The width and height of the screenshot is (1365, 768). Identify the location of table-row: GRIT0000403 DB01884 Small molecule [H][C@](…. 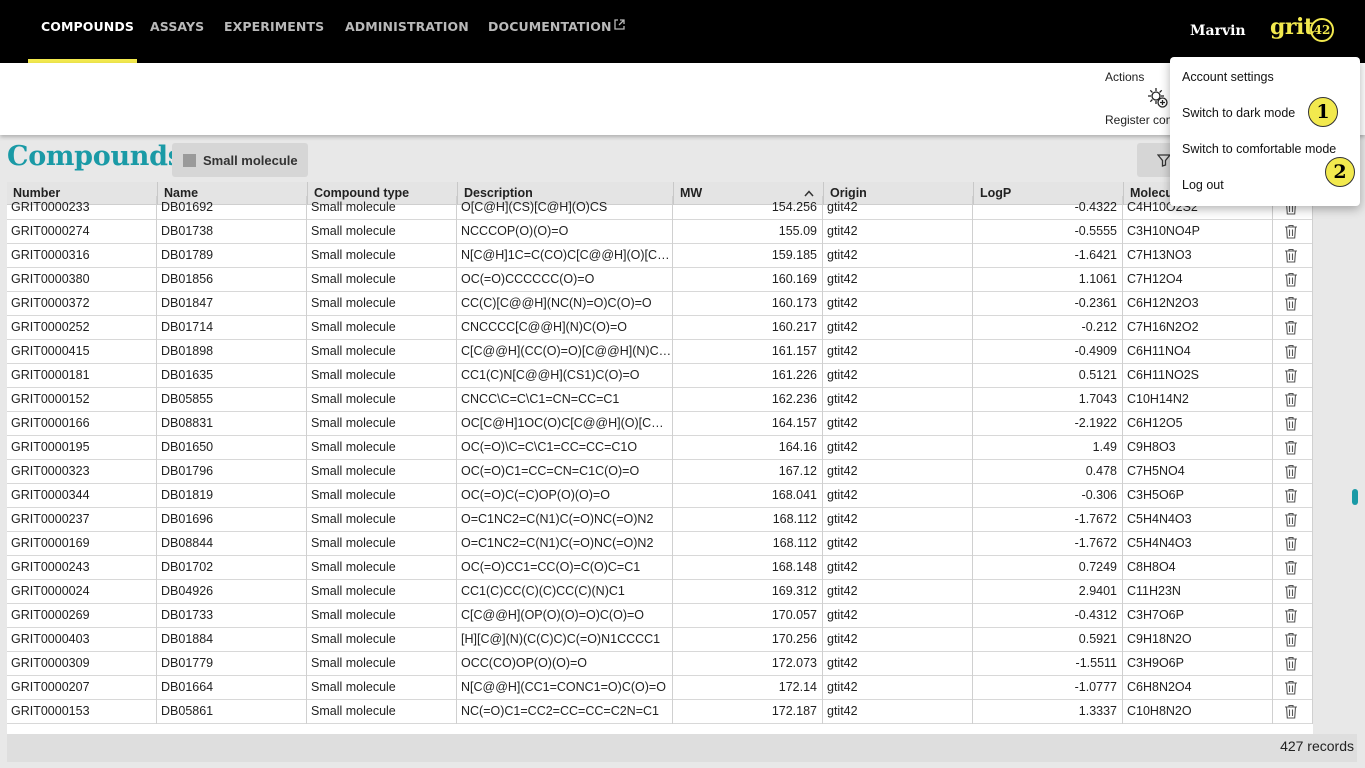
(660, 640).